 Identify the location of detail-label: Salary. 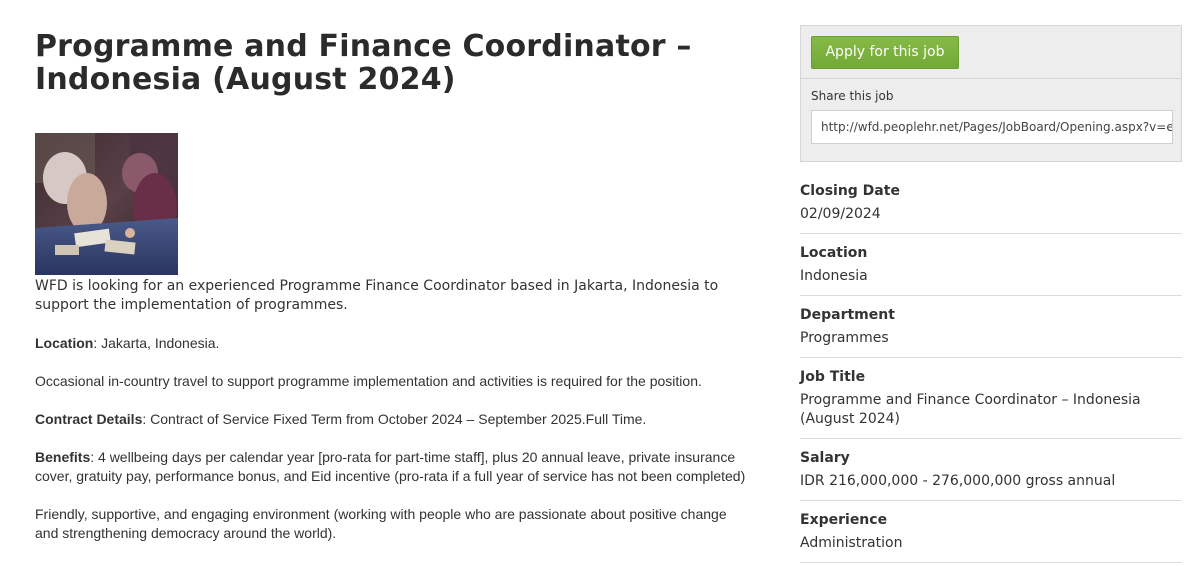
(825, 458).